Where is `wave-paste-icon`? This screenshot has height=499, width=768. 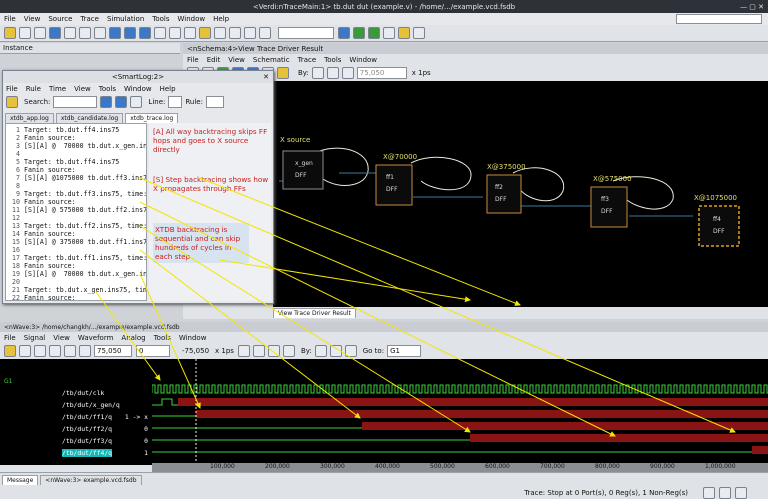
wave-paste-icon is located at coordinates (85, 351).